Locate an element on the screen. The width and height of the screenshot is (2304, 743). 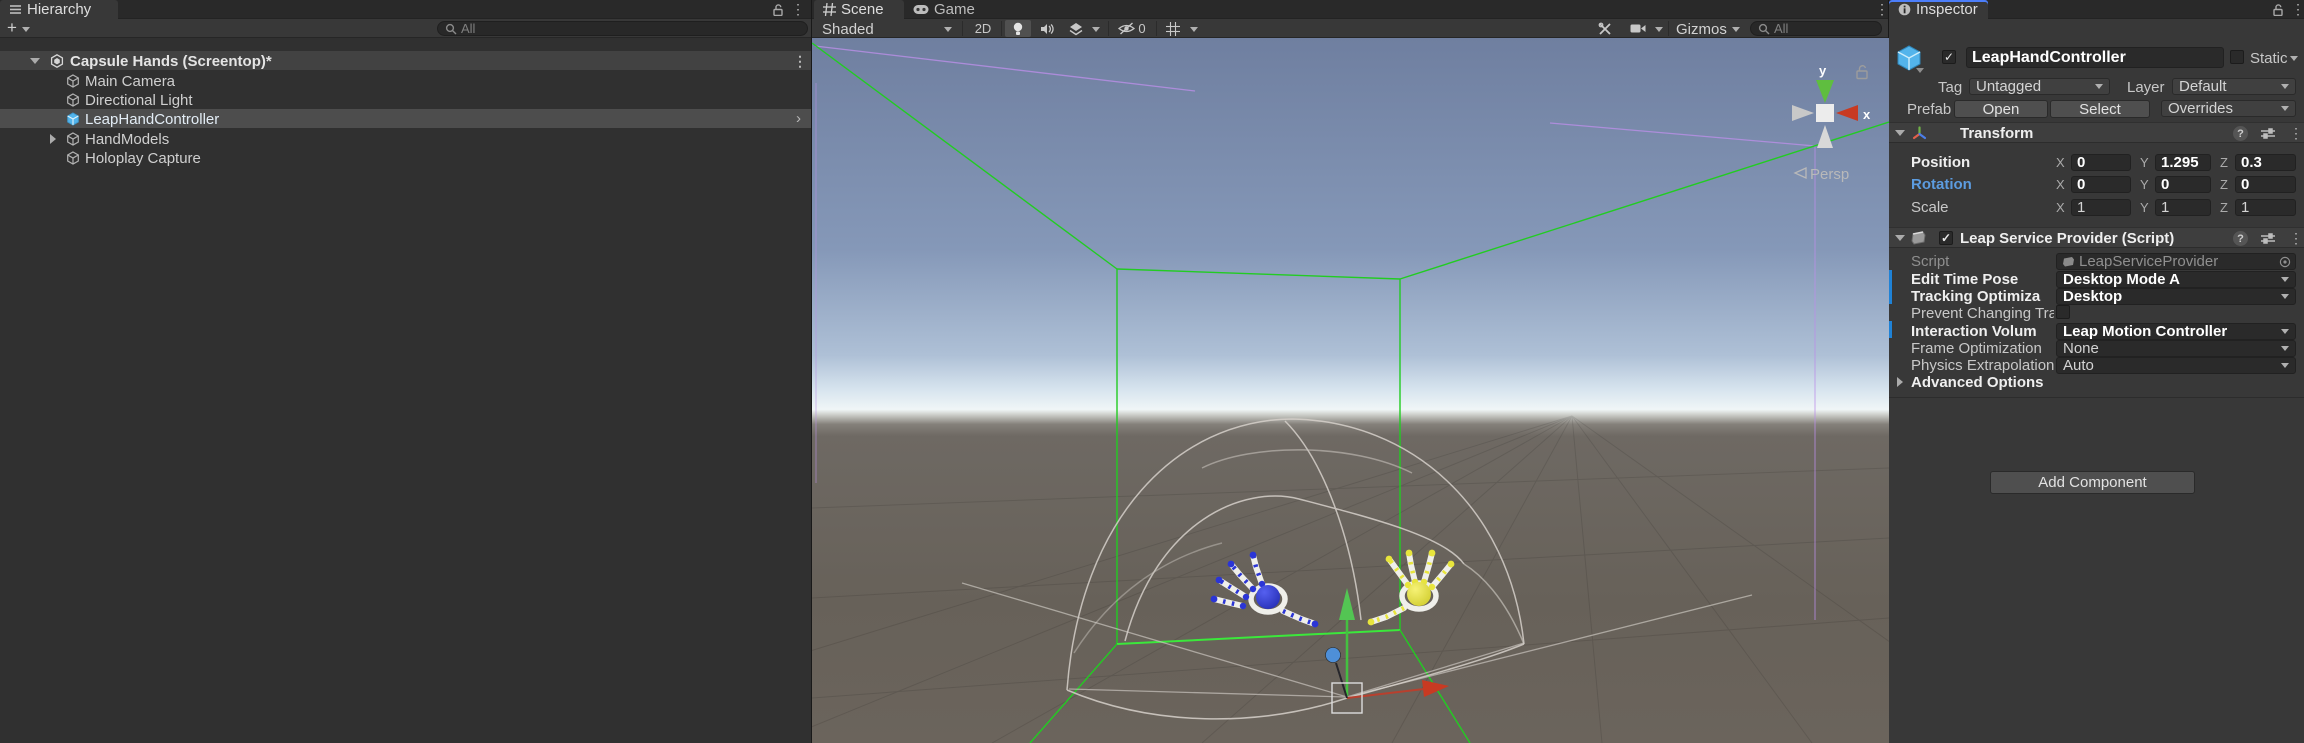
scene-search-input: All is located at coordinates (1816, 28).